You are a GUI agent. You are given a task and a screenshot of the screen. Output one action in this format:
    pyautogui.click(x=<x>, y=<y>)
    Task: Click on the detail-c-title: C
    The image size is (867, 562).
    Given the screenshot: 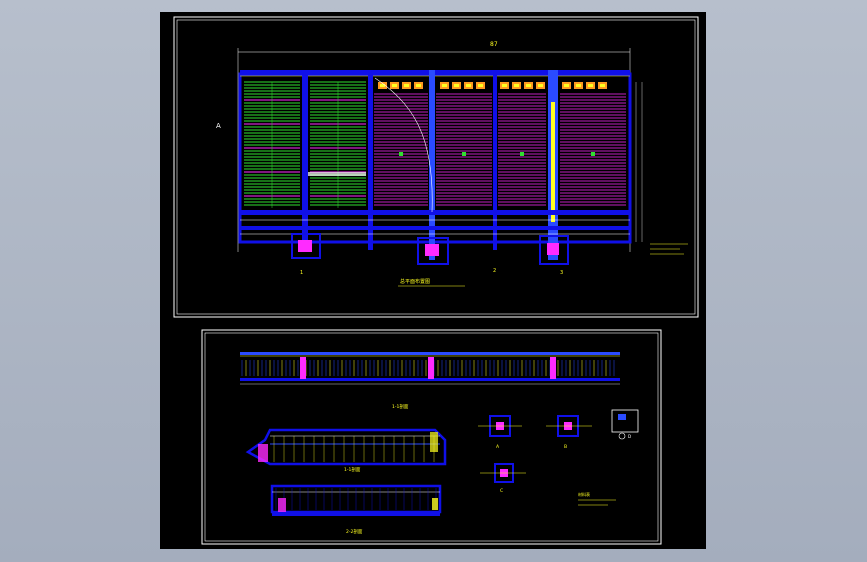 What is the action you would take?
    pyautogui.click(x=501, y=491)
    